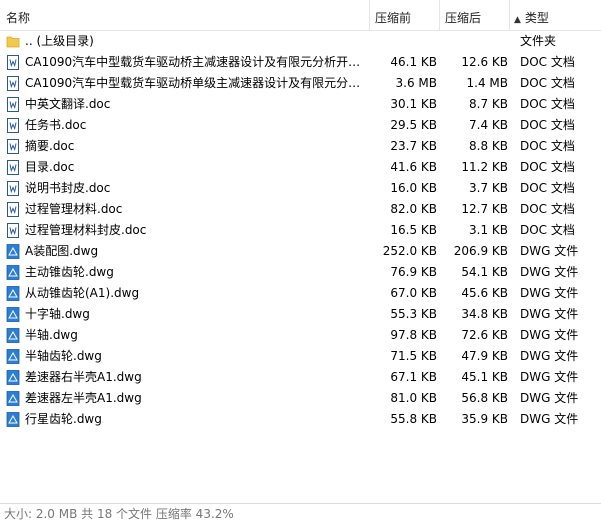 The width and height of the screenshot is (601, 523). I want to click on file-packed-size: 16.5 KB, so click(413, 230).